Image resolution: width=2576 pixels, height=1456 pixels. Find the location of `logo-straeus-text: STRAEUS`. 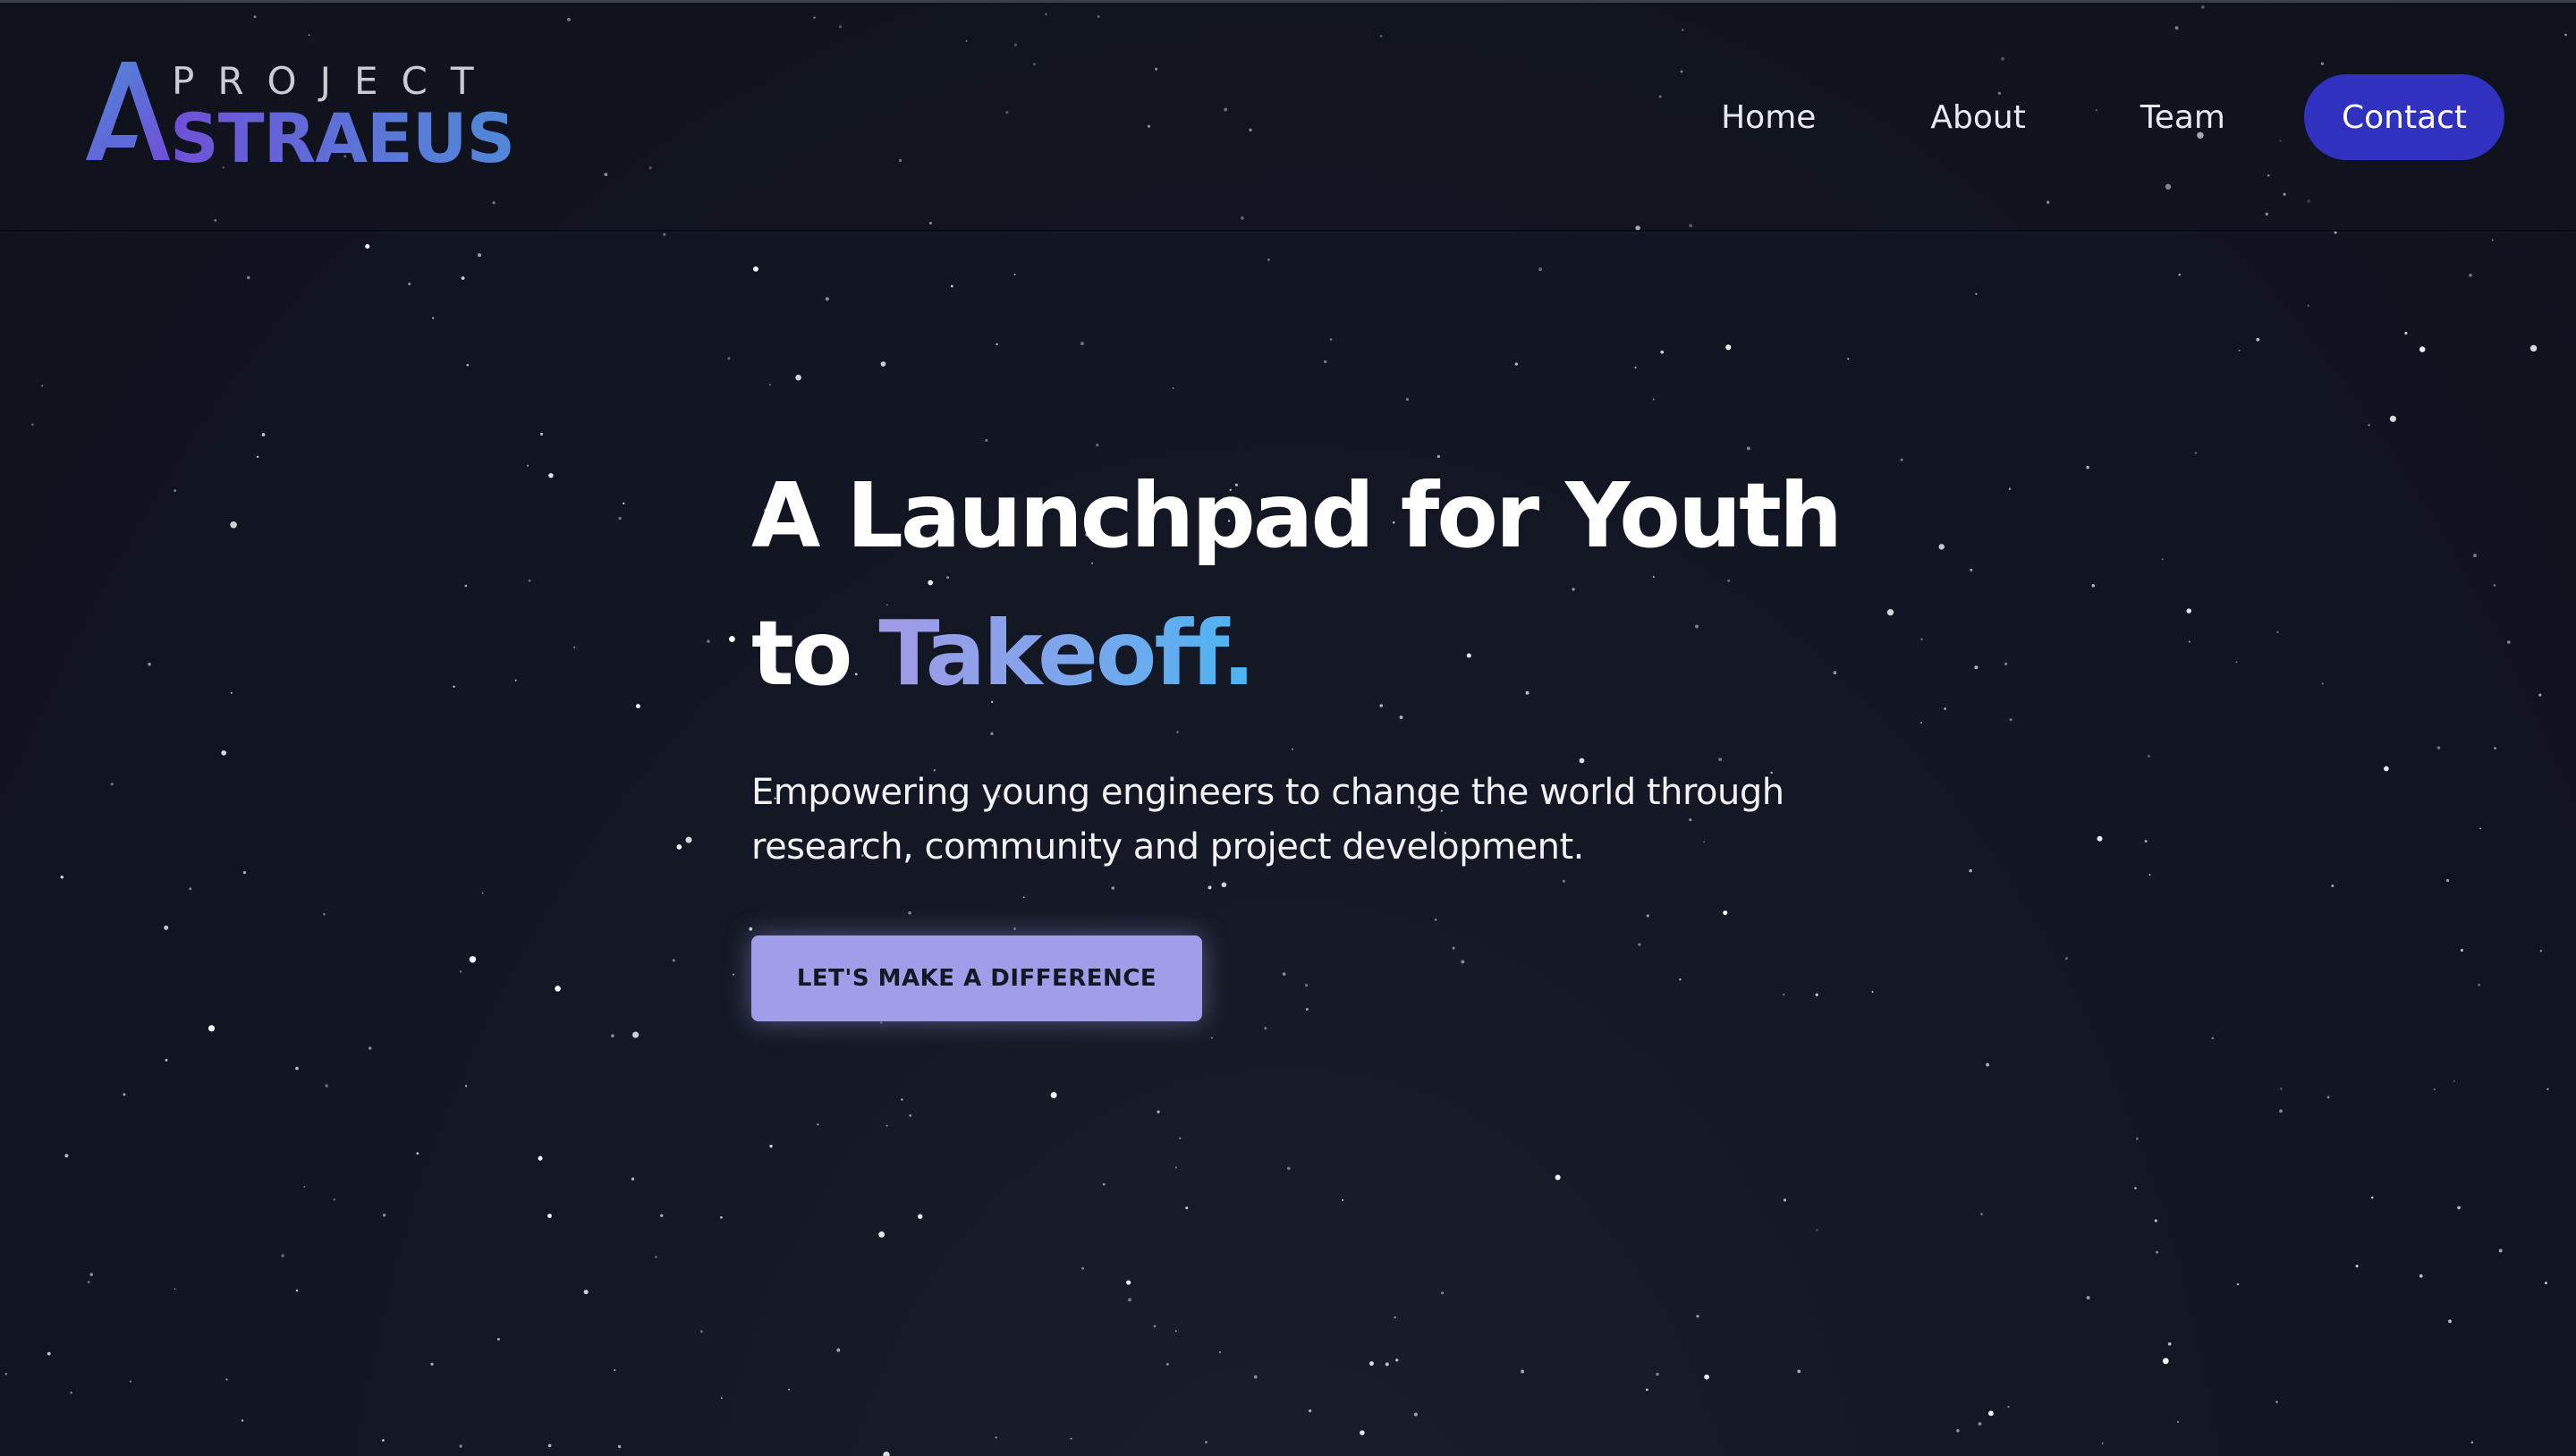

logo-straeus-text: STRAEUS is located at coordinates (349, 138).